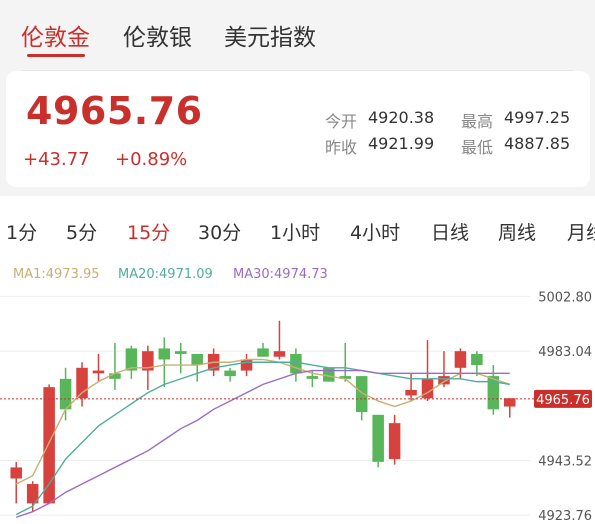  What do you see at coordinates (565, 297) in the screenshot?
I see `y-tick-label: 5002.80` at bounding box center [565, 297].